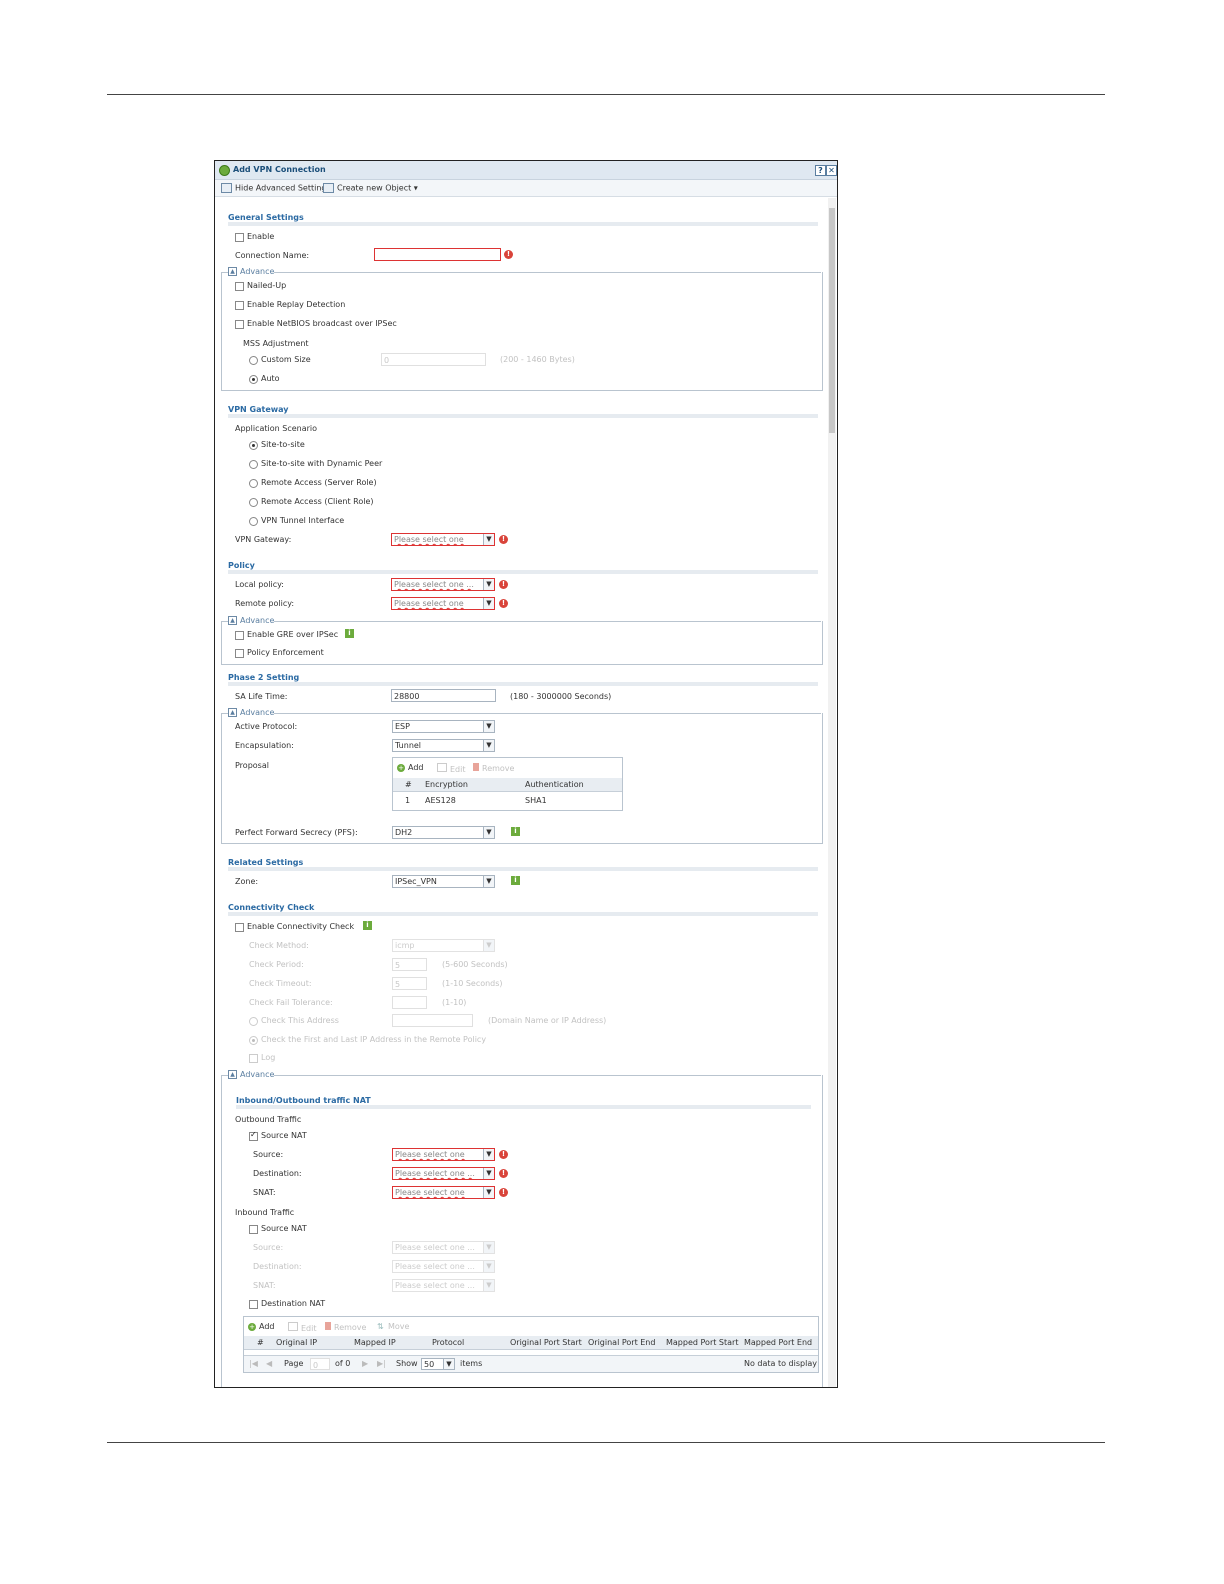 This screenshot has height=1584, width=1224. What do you see at coordinates (443, 832) in the screenshot?
I see `pfs-select: DH2 ▼` at bounding box center [443, 832].